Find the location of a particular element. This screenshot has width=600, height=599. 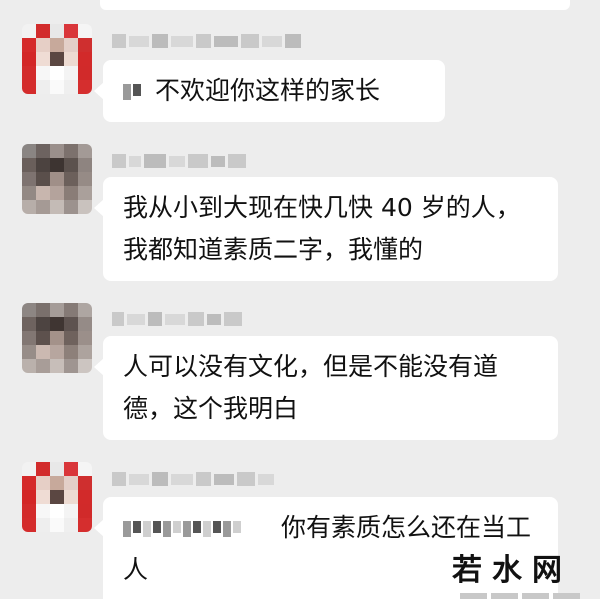

message-text: 不欢迎你这样的家长 is located at coordinates (268, 90).